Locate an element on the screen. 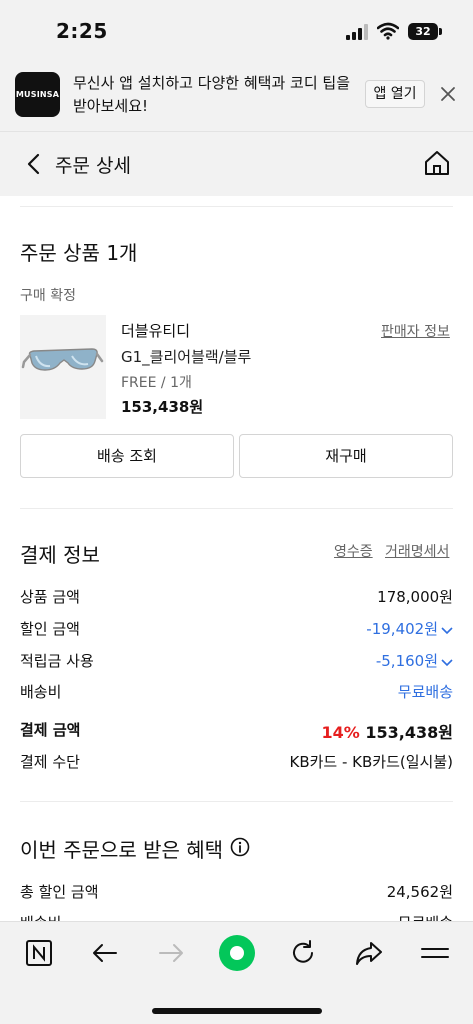  shipping-fee-value: 무료배송 is located at coordinates (425, 692).